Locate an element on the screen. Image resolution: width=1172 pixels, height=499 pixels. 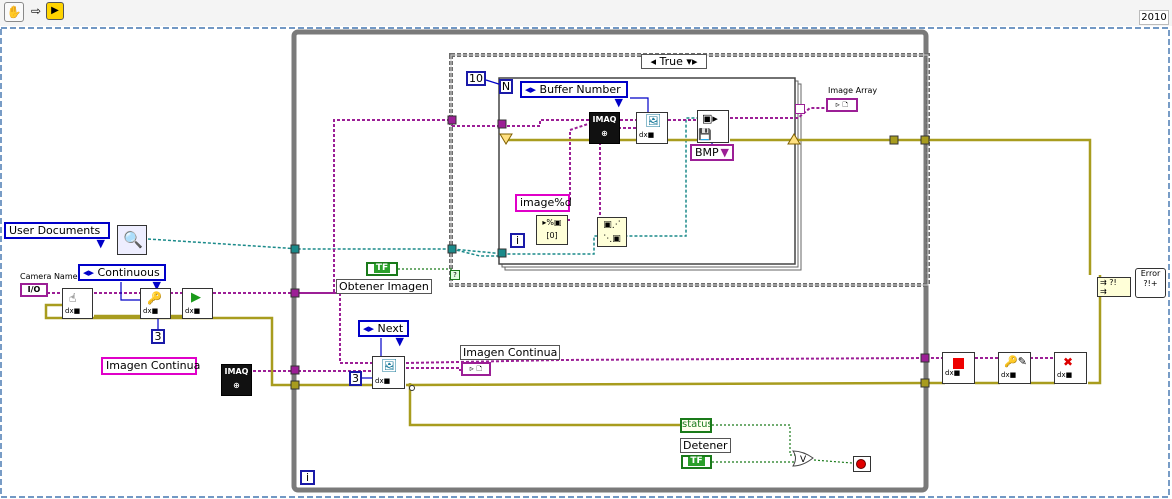
case-next-arrow-icon: ▾▸ is located at coordinates (691, 61).